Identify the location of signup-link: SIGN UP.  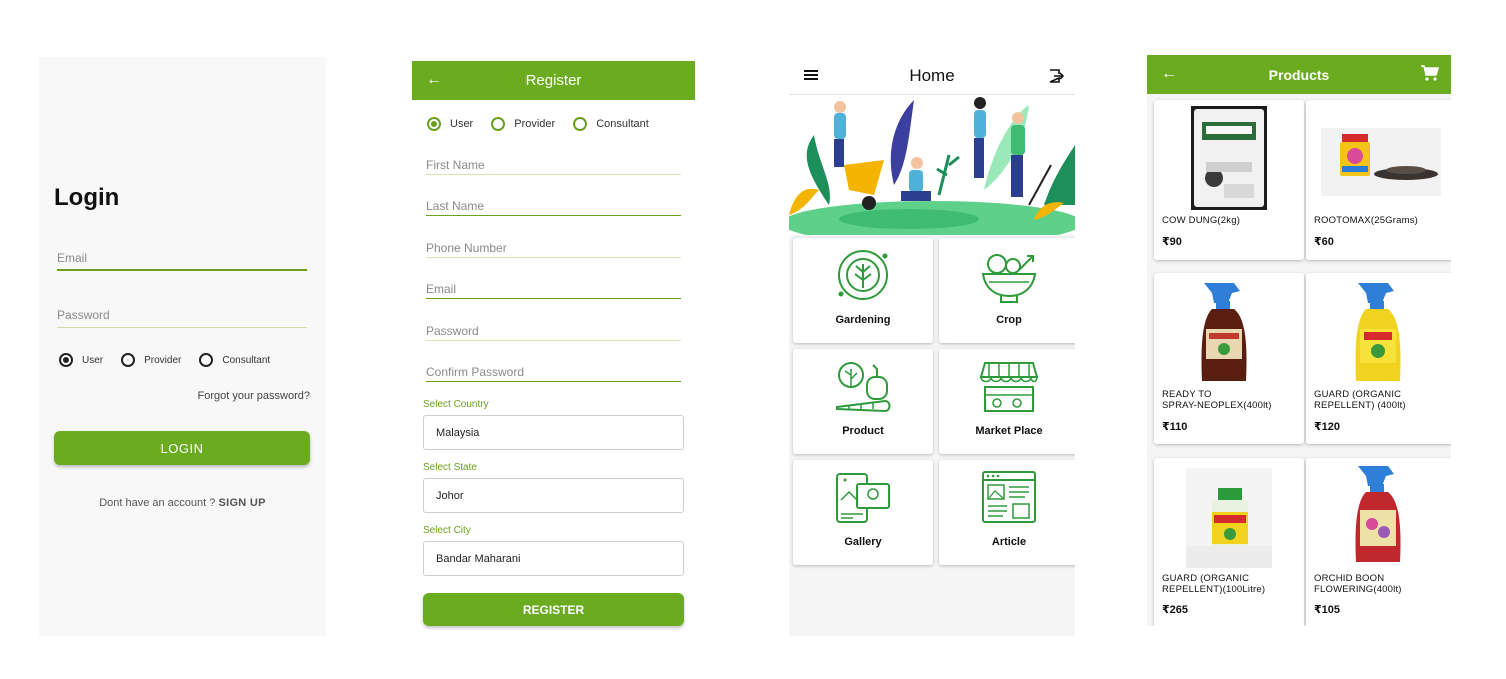
(241, 503).